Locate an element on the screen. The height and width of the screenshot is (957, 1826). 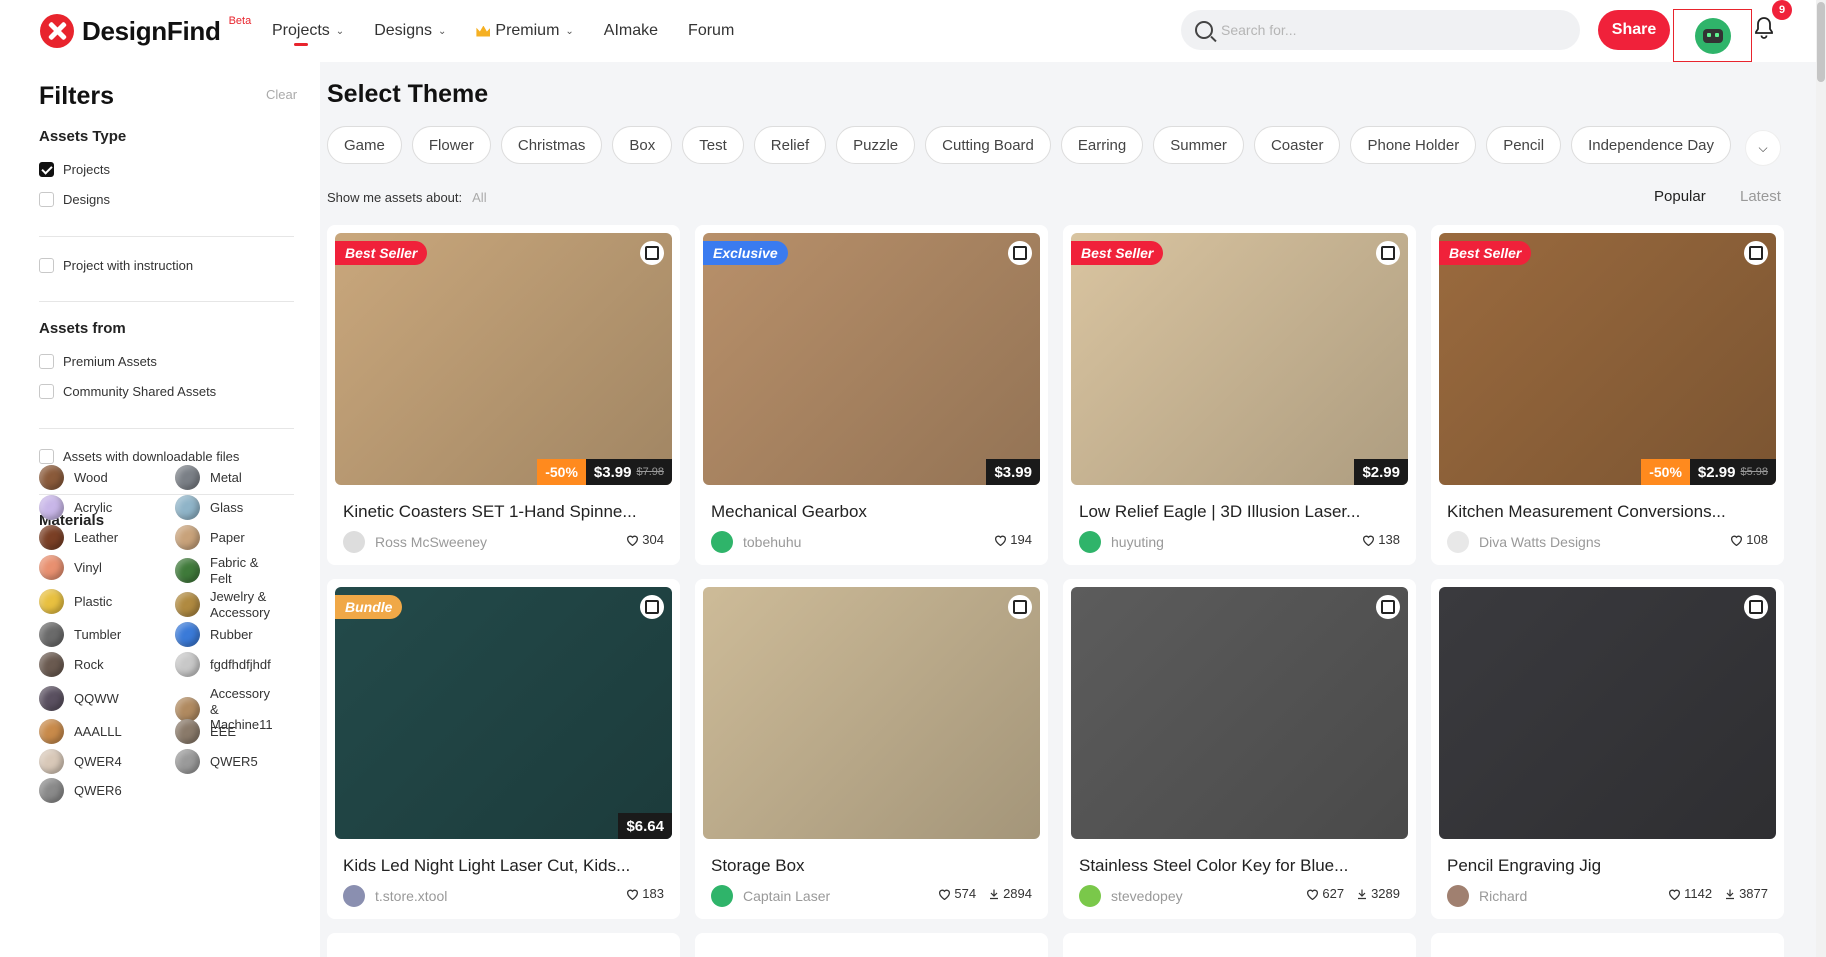
asset-author: stevedopey is located at coordinates (1131, 896).